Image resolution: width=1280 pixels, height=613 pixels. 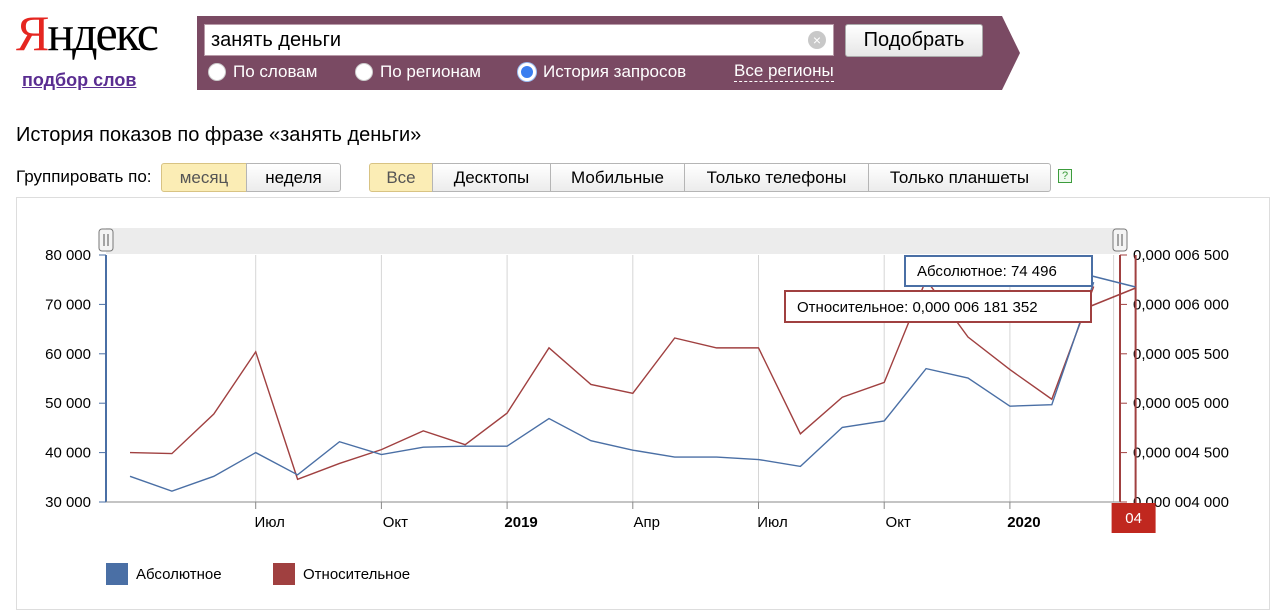 I want to click on y-left-tick-label: 80 000, so click(x=68, y=255).